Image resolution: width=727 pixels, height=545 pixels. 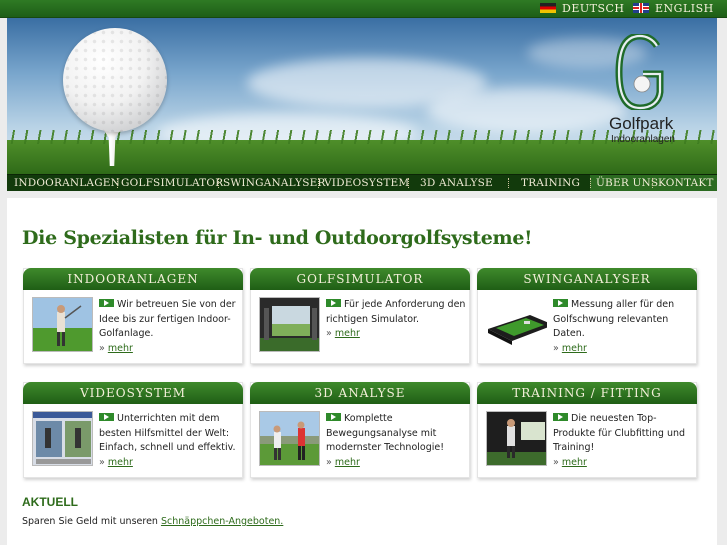 I want to click on german-flag-icon, so click(x=548, y=8).